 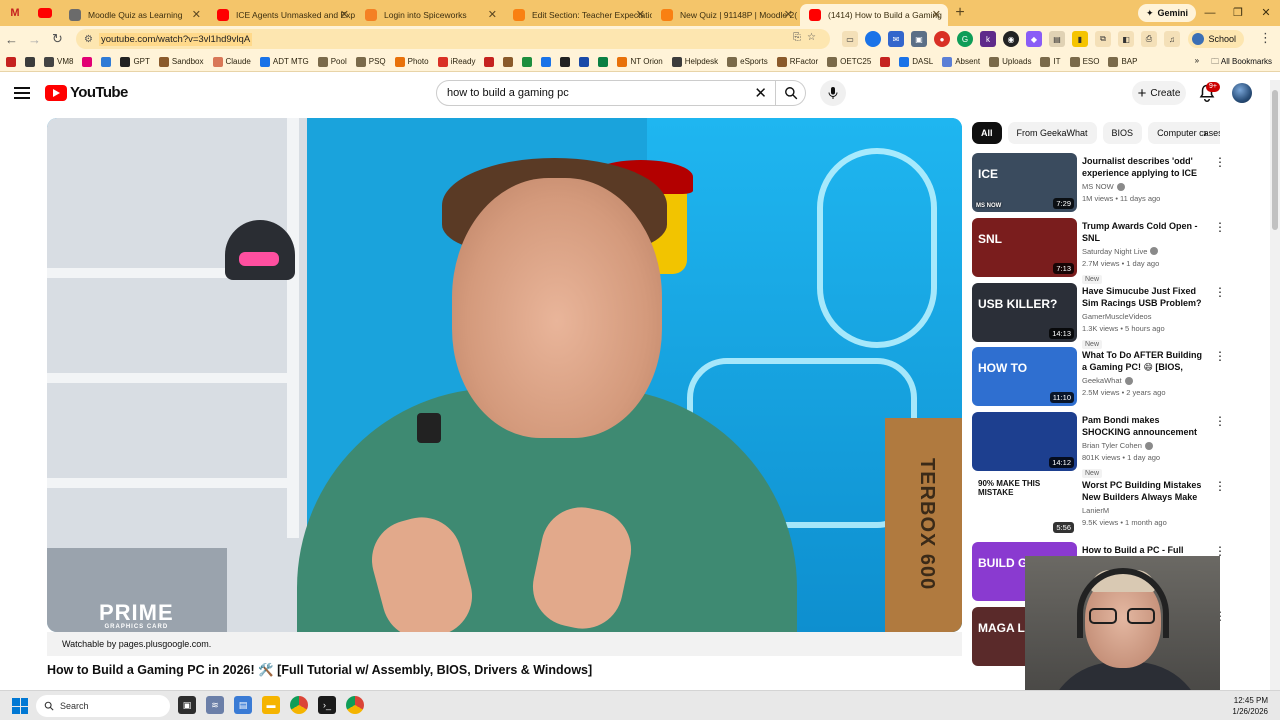 What do you see at coordinates (640, 61) in the screenshot?
I see `bookmark-item: NT Orion` at bounding box center [640, 61].